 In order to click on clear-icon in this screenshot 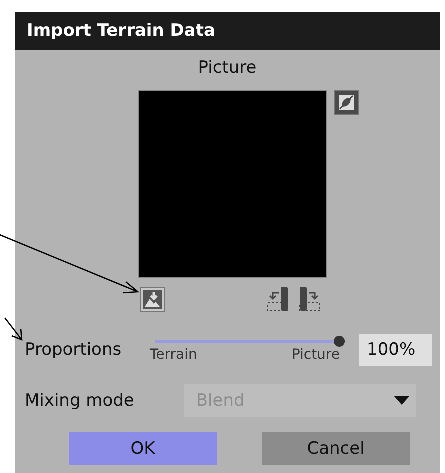, I will do `click(346, 102)`.